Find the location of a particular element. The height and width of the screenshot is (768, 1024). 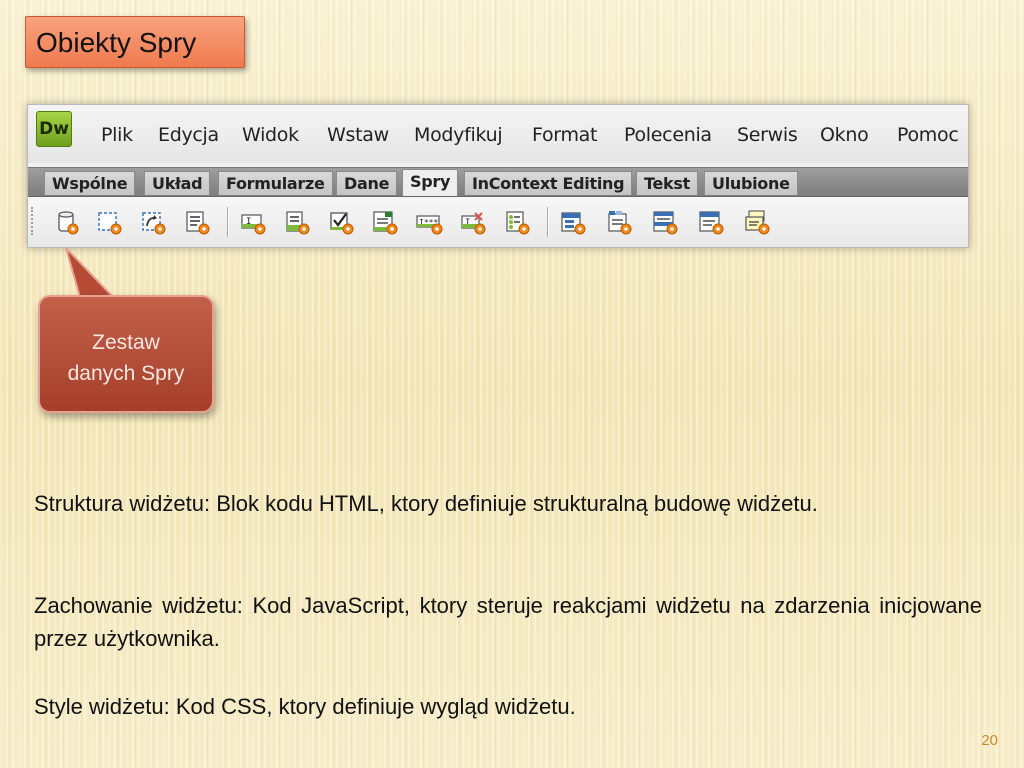

callout-spry-data-set: Zestaw danych Spry is located at coordinates (126, 354).